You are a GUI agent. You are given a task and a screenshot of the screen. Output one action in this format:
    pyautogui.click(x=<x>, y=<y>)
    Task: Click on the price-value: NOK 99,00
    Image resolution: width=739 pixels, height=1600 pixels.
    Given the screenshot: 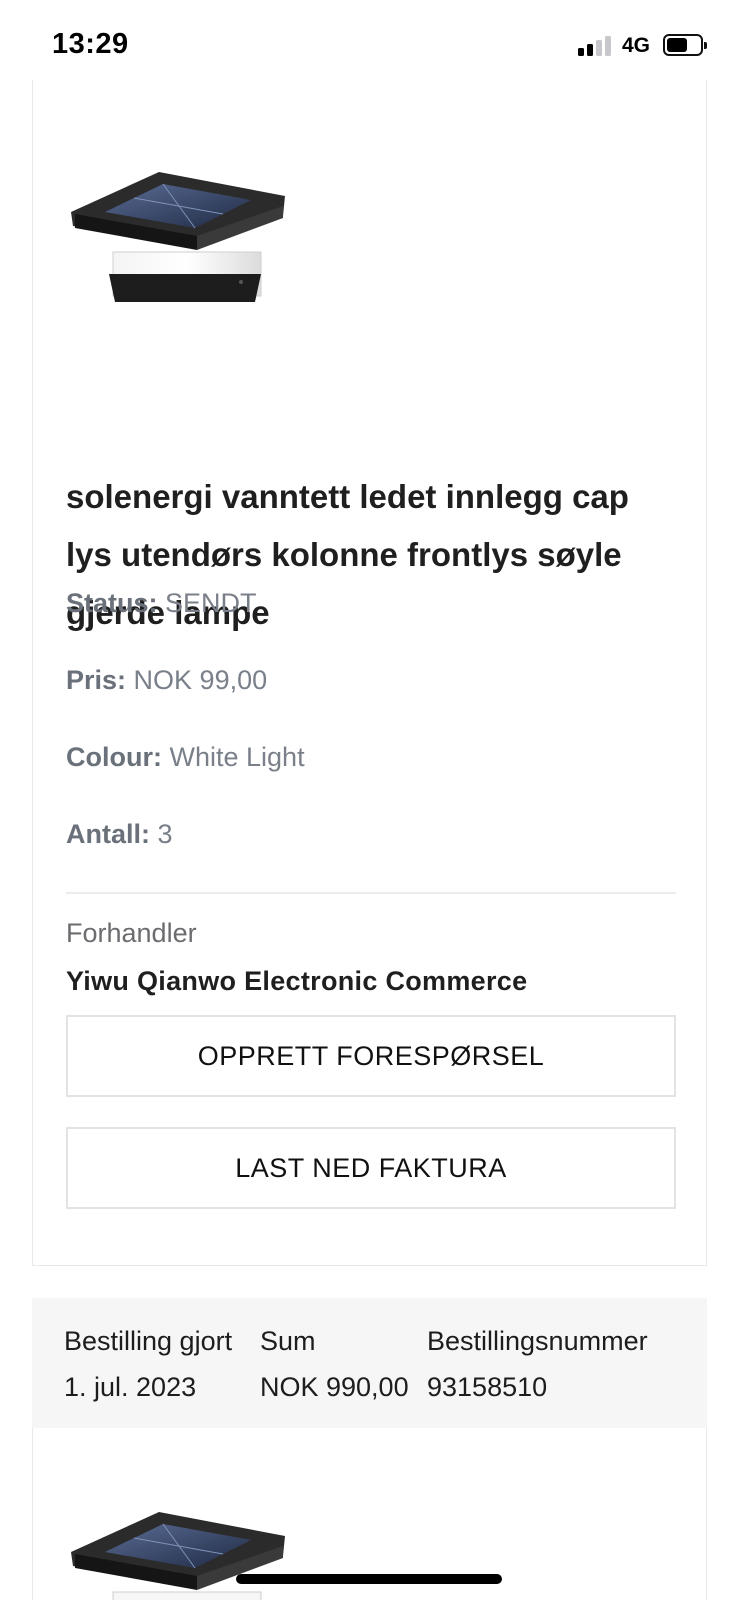 What is the action you would take?
    pyautogui.click(x=200, y=680)
    